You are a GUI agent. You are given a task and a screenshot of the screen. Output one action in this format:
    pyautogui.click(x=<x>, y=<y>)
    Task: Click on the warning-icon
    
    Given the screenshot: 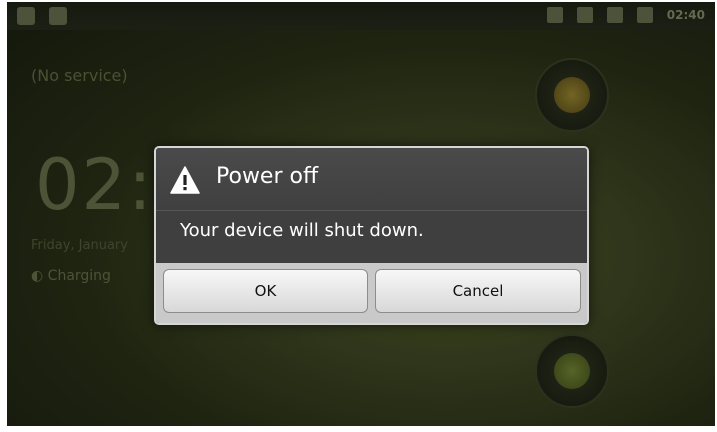 What is the action you would take?
    pyautogui.click(x=185, y=180)
    